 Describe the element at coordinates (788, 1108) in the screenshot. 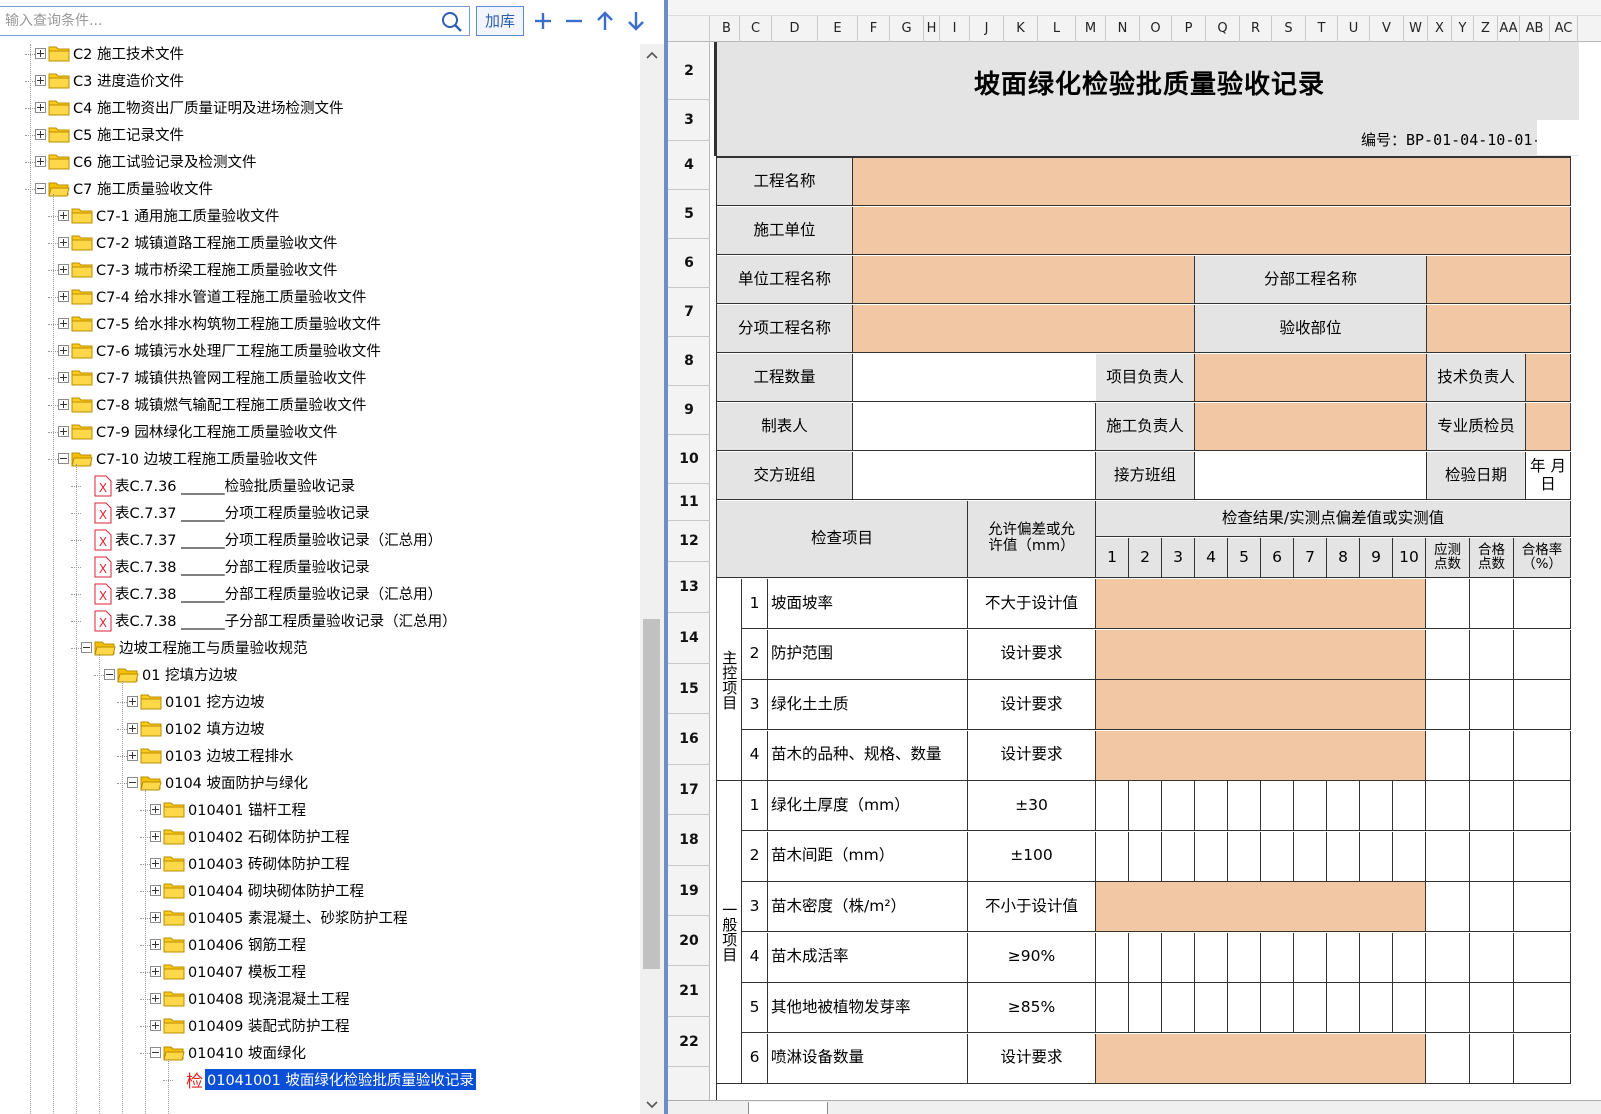

I see `sheet-tab` at that location.